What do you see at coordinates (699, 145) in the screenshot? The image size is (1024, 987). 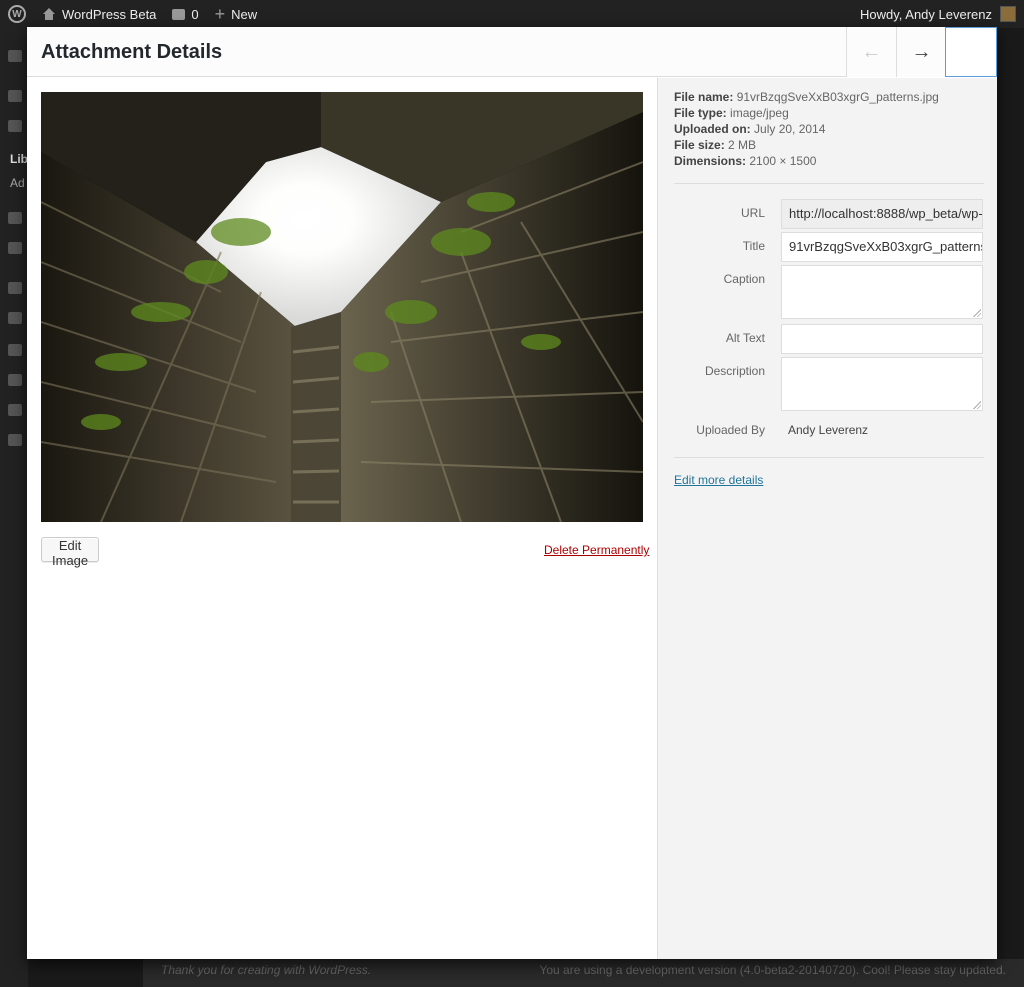 I see `file-size-label: File size:` at bounding box center [699, 145].